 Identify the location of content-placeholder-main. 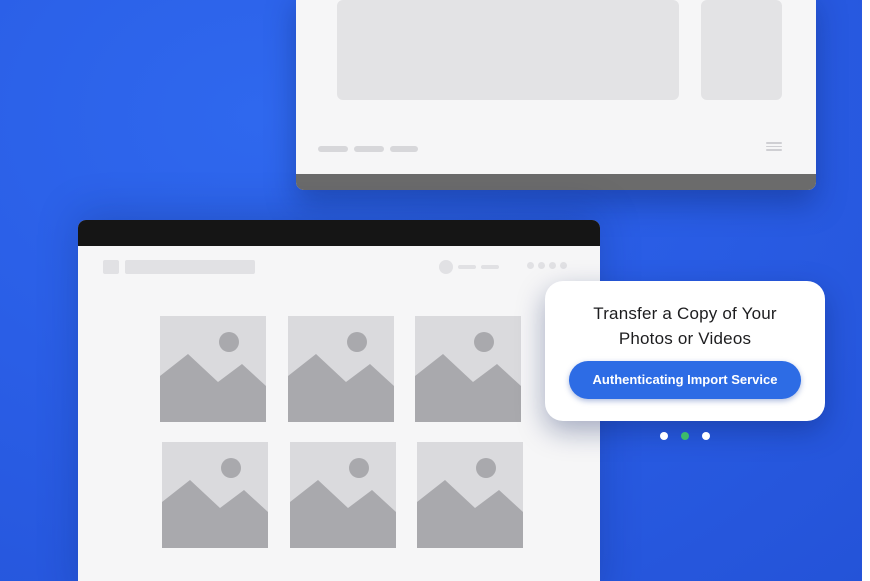
(508, 50).